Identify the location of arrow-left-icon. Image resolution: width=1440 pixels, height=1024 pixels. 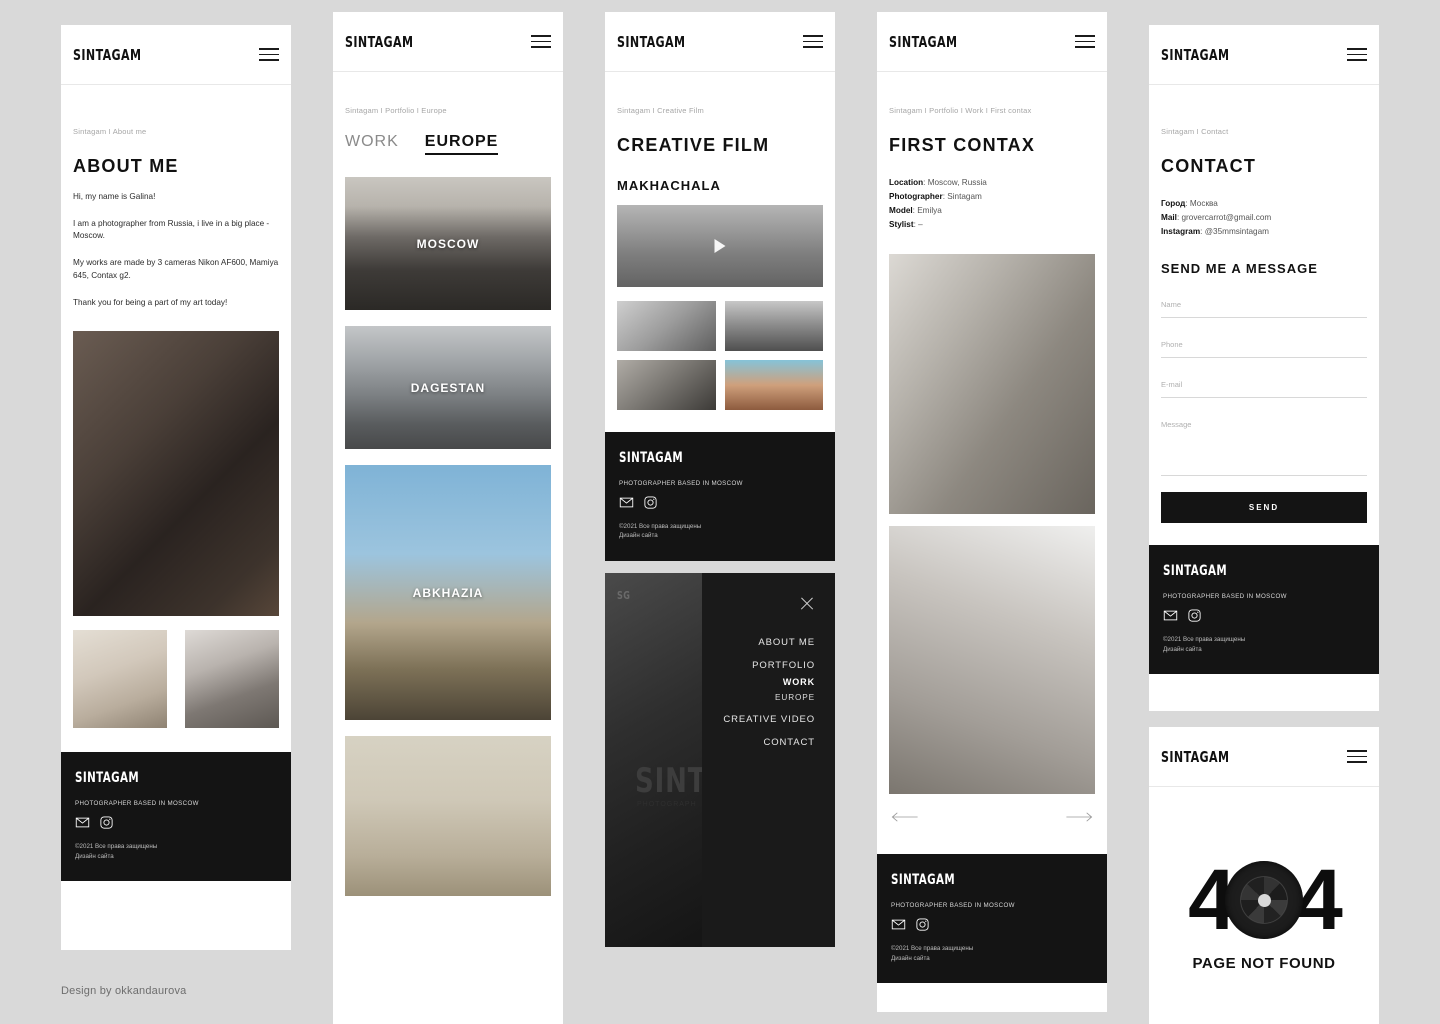
(905, 817).